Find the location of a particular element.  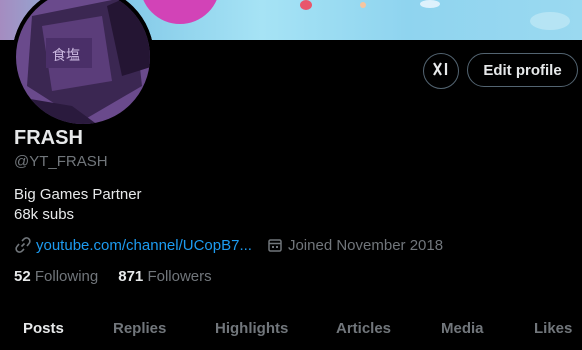

x-app-button is located at coordinates (441, 71).